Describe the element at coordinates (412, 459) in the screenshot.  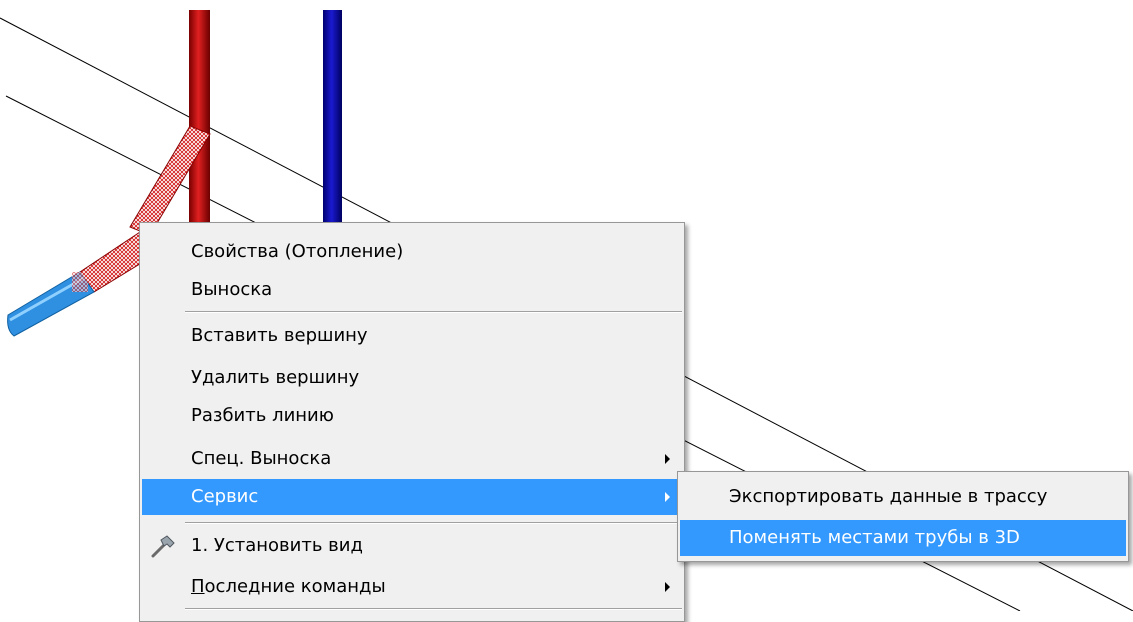
I see `menu-item-special-callout: Спец. Выноска` at that location.